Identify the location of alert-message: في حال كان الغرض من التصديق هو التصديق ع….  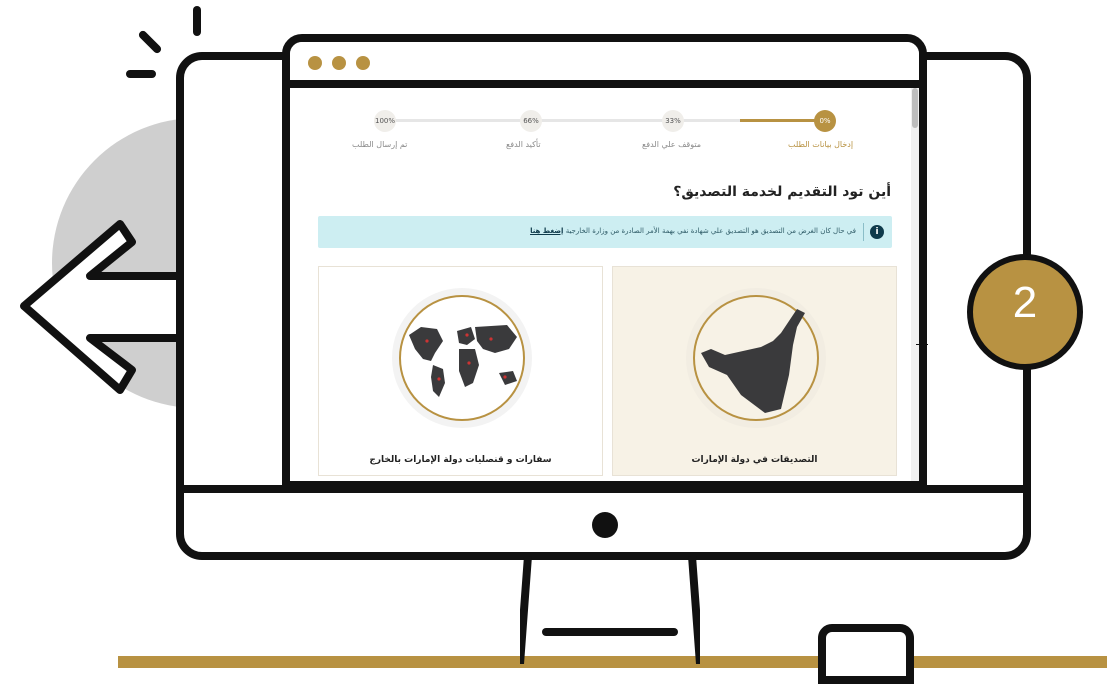
(710, 231).